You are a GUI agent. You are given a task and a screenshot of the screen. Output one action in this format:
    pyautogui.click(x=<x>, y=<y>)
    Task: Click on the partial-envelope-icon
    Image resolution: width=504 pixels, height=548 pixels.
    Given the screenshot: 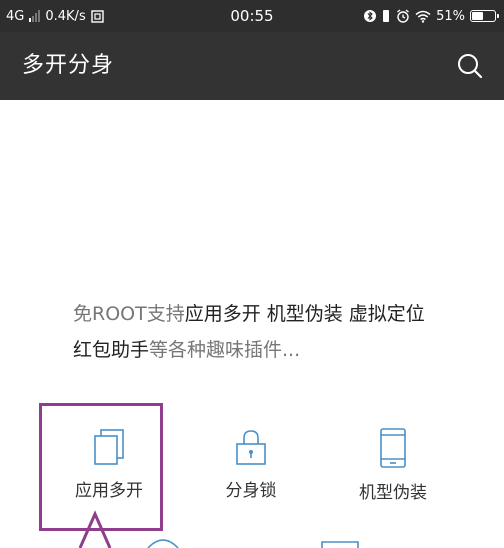 What is the action you would take?
    pyautogui.click(x=340, y=544)
    